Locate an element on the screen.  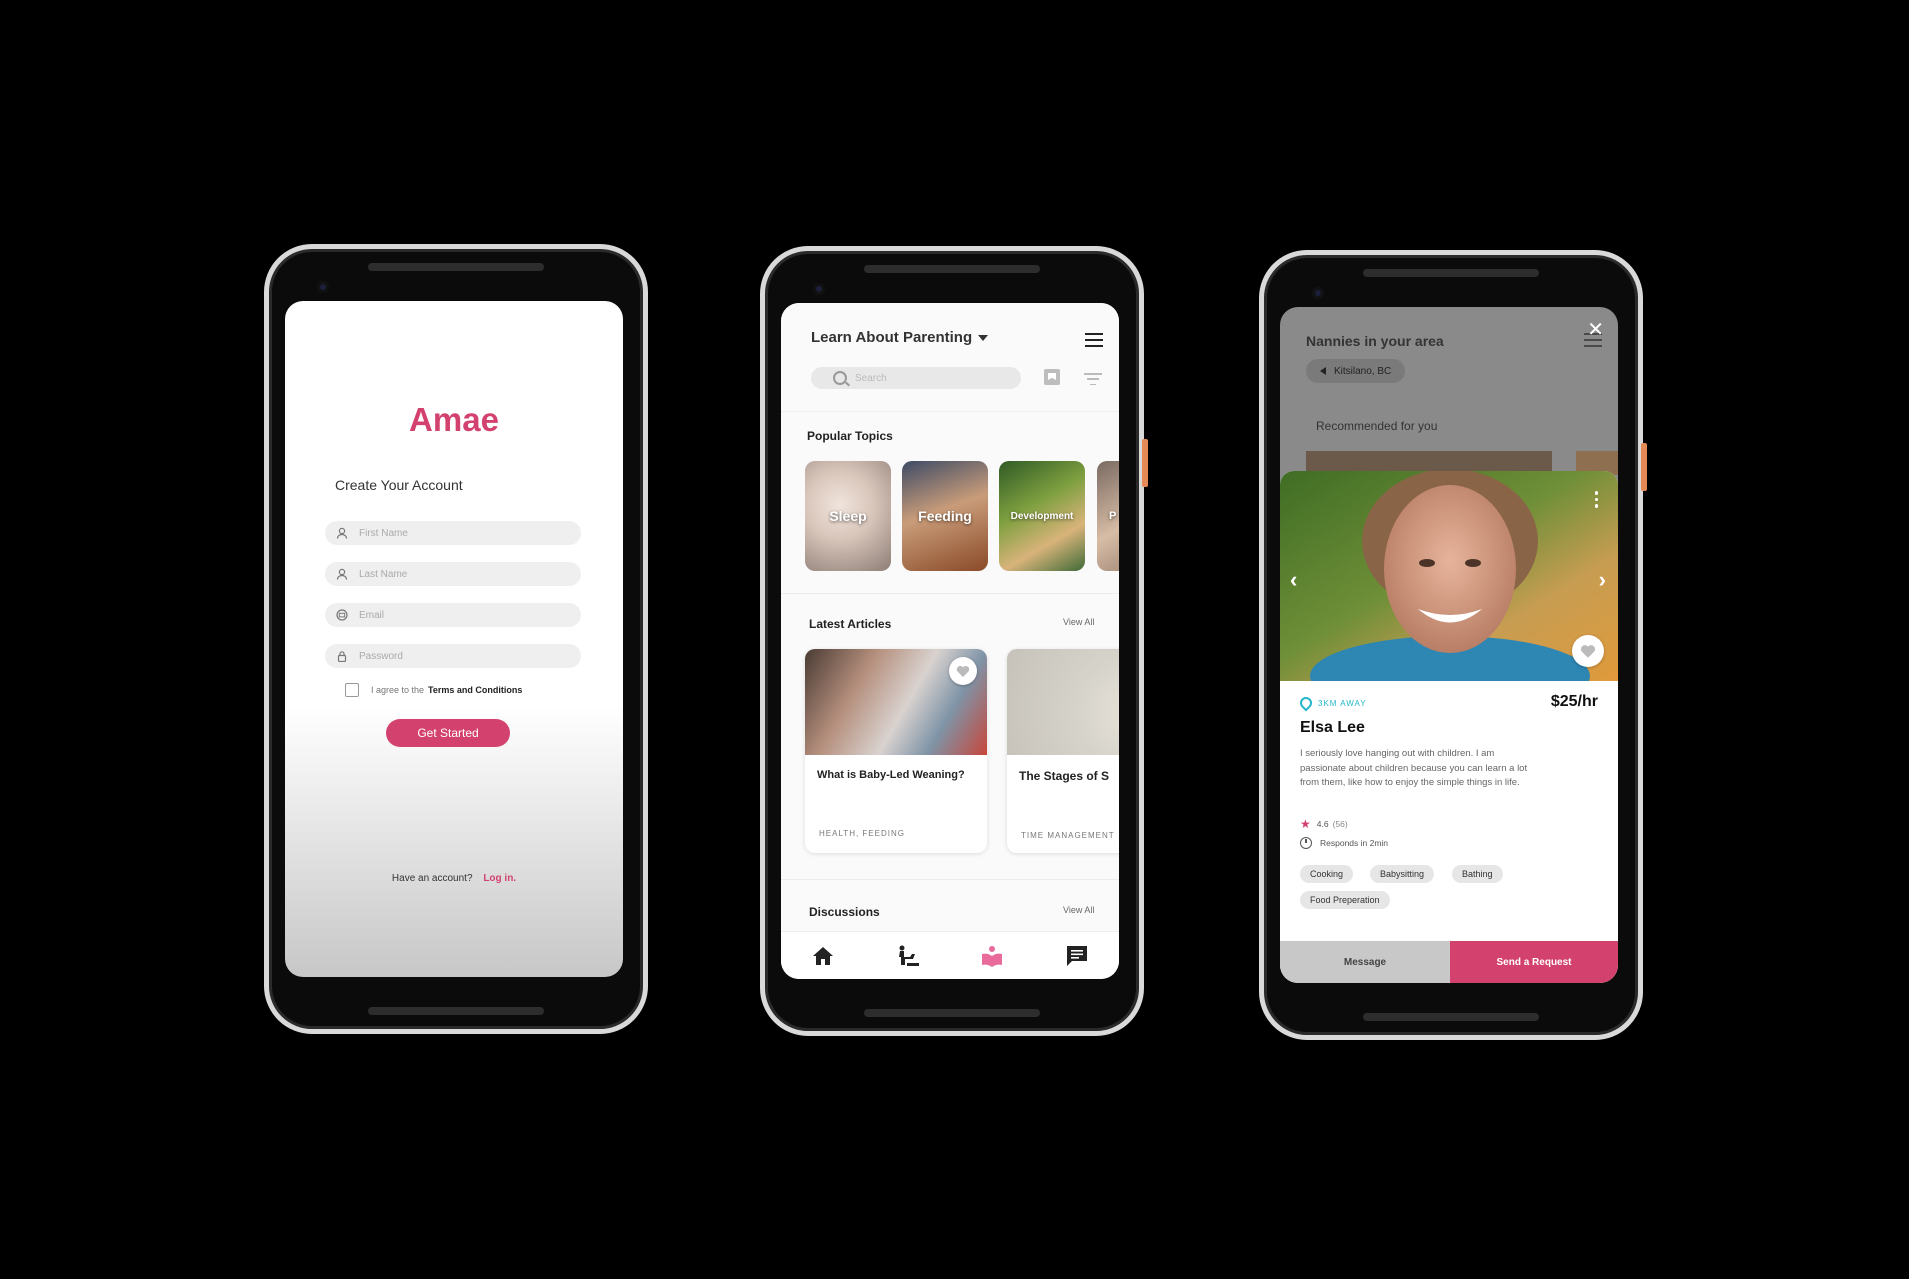
latest-articles-heading: Latest Articles is located at coordinates (850, 624).